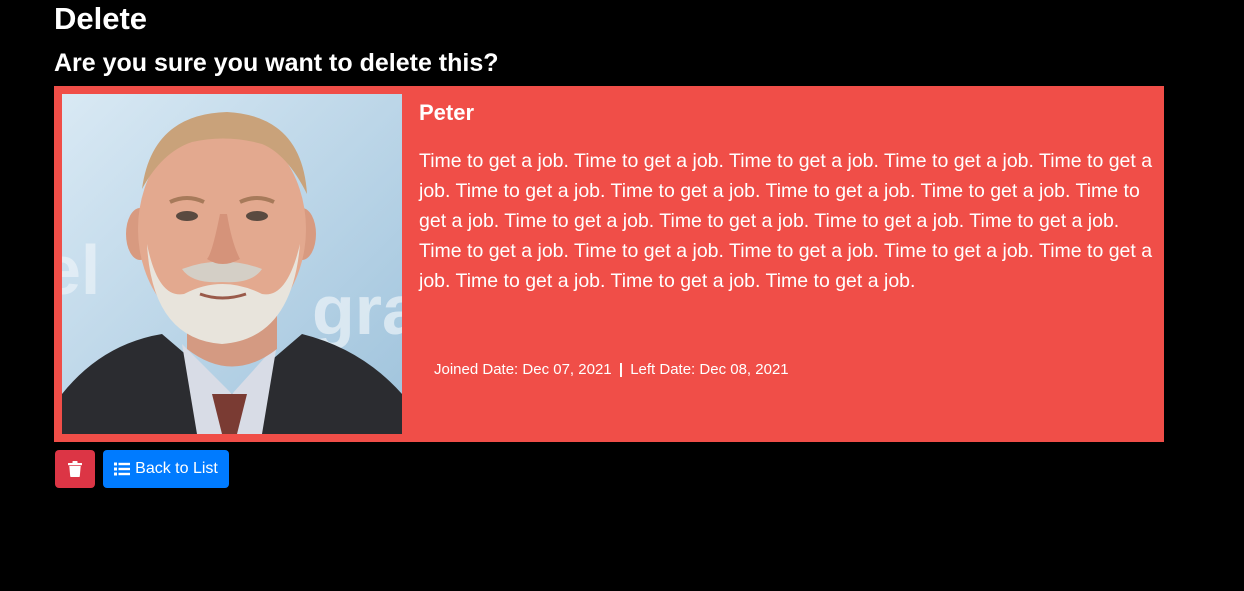 The width and height of the screenshot is (1244, 591). What do you see at coordinates (276, 63) in the screenshot?
I see `page-subtitle: Are you sure you want to delete this?` at bounding box center [276, 63].